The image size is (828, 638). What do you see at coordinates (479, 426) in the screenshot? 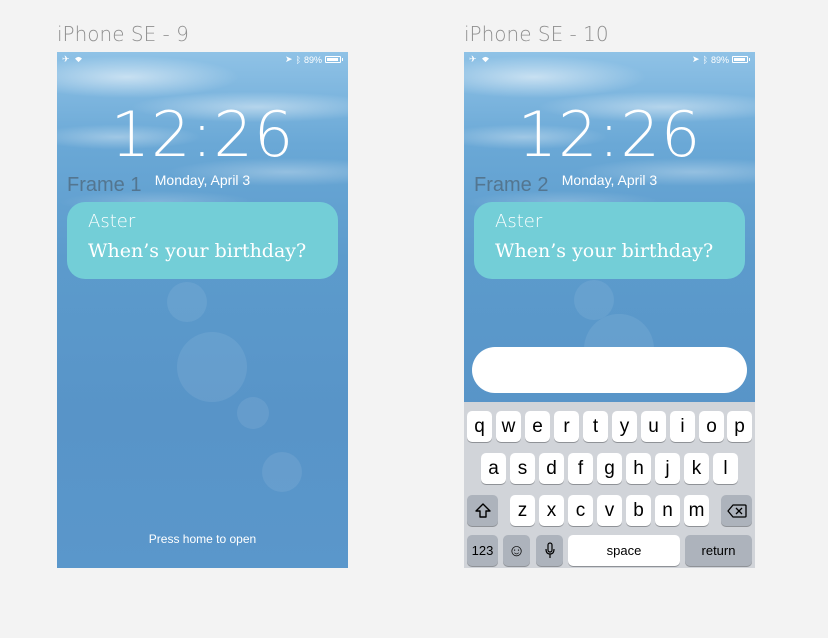
I see `key-q: q` at bounding box center [479, 426].